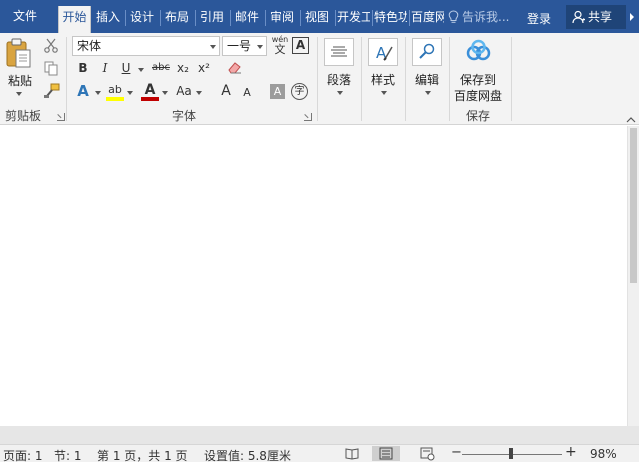 The height and width of the screenshot is (462, 639). I want to click on login-link: 登录, so click(539, 18).